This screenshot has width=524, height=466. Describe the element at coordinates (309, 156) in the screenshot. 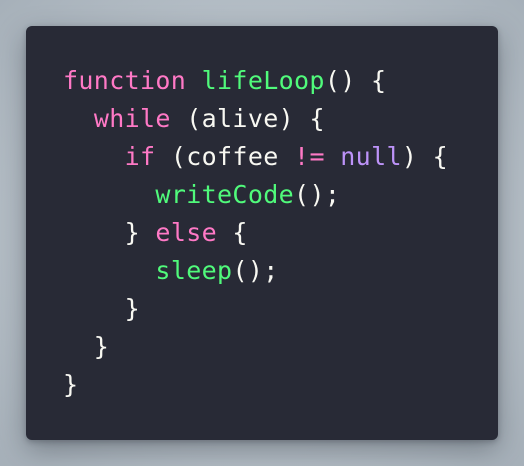

I see `code-token: !=` at that location.